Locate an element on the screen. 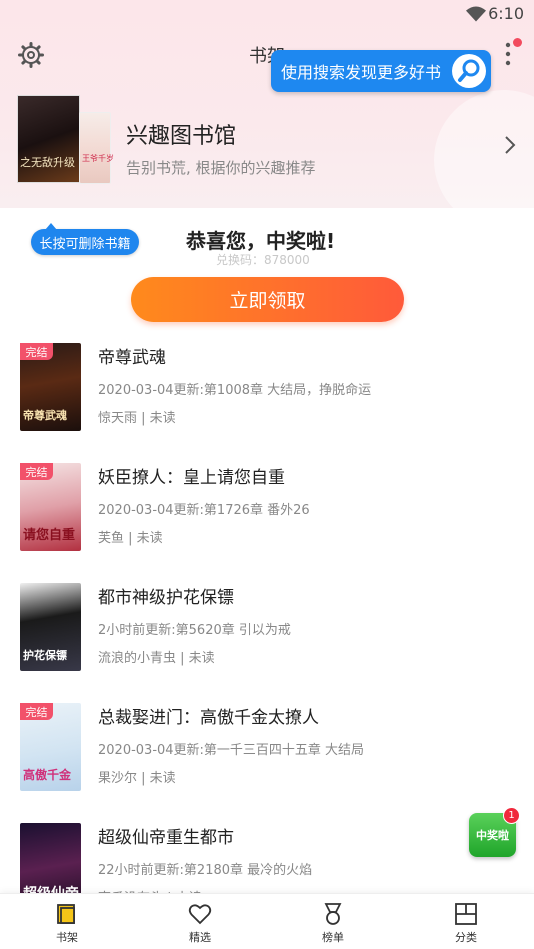 This screenshot has height=949, width=534. floating-prize-label: 中奖啦 is located at coordinates (492, 835).